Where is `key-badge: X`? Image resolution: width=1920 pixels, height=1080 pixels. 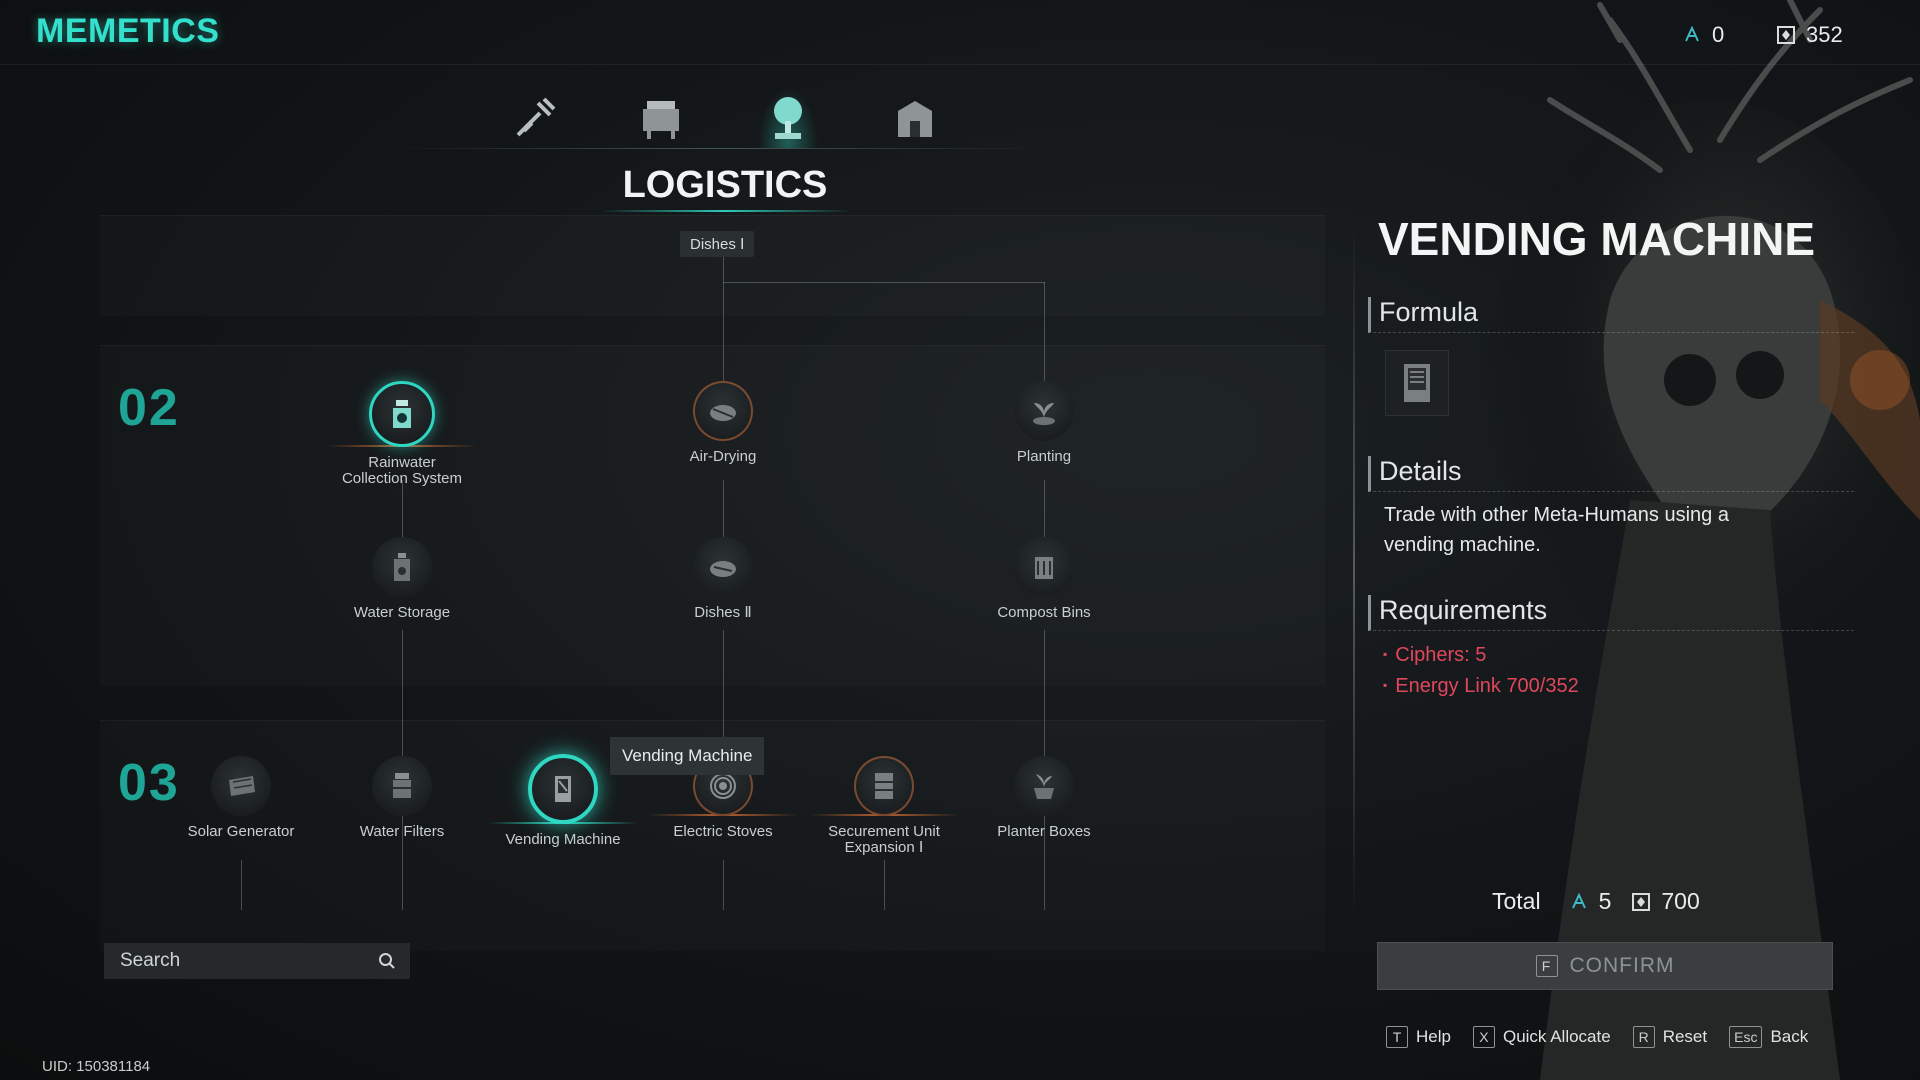
key-badge: X is located at coordinates (1483, 1037).